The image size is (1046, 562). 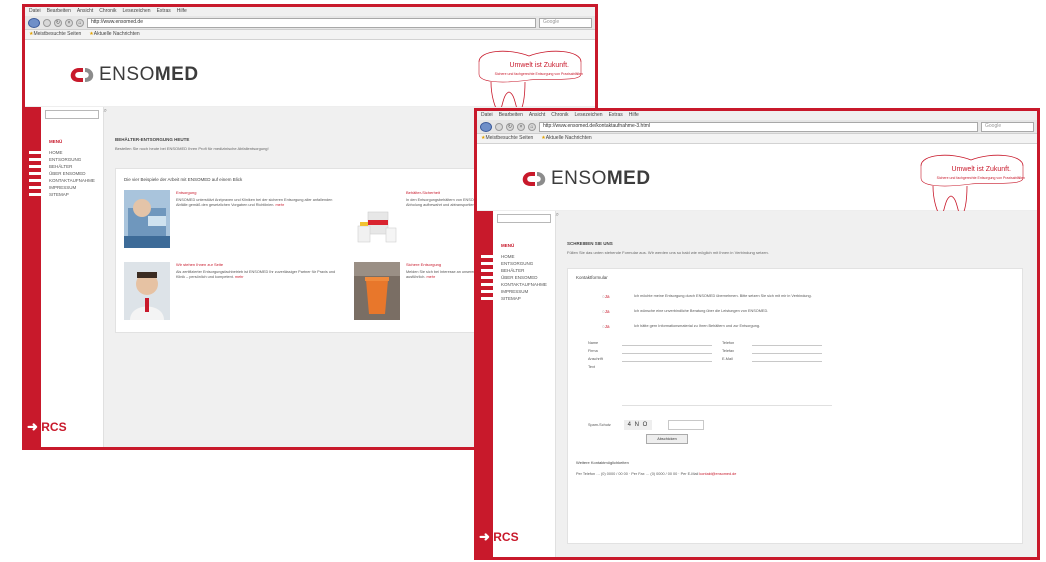 I want to click on captcha-image: 4 N O, so click(x=638, y=425).